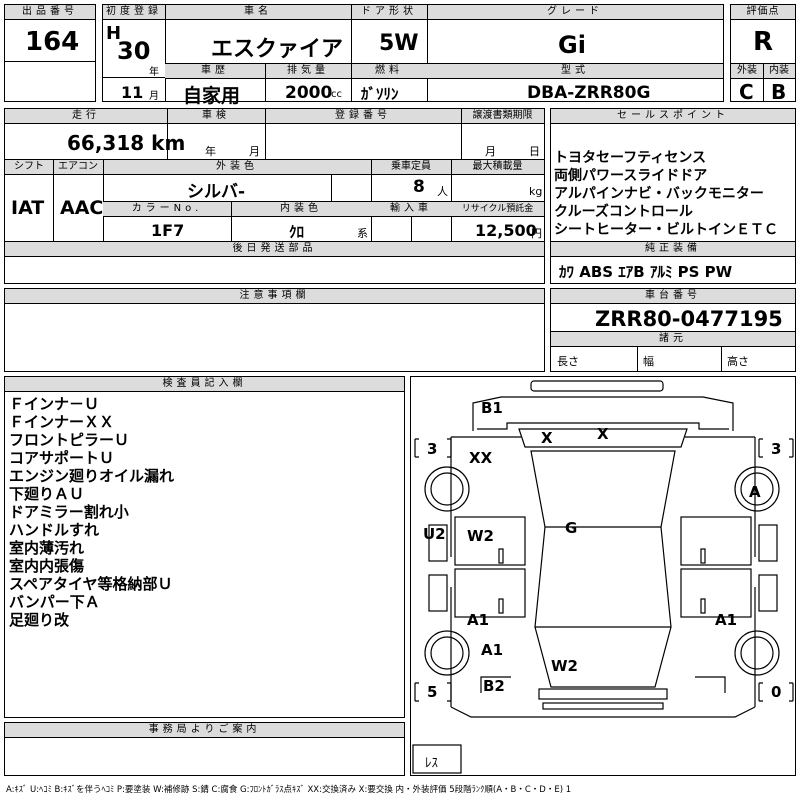 Image resolution: width=800 pixels, height=800 pixels. Describe the element at coordinates (301, 209) in the screenshot. I see `int-color-label: 内装色` at that location.